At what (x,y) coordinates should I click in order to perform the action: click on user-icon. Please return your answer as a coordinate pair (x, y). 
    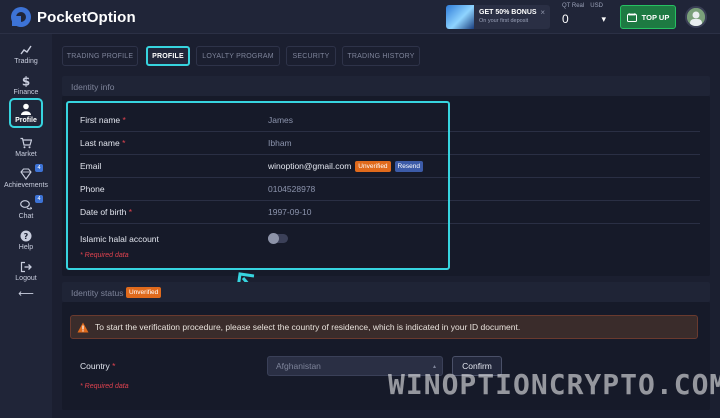
    Looking at the image, I should click on (26, 109).